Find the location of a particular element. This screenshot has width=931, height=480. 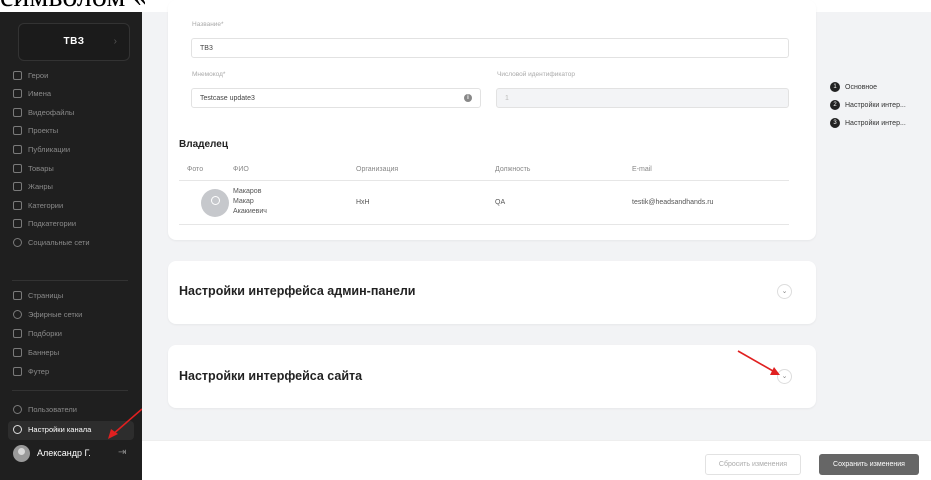

owner-position: QA is located at coordinates (500, 202).